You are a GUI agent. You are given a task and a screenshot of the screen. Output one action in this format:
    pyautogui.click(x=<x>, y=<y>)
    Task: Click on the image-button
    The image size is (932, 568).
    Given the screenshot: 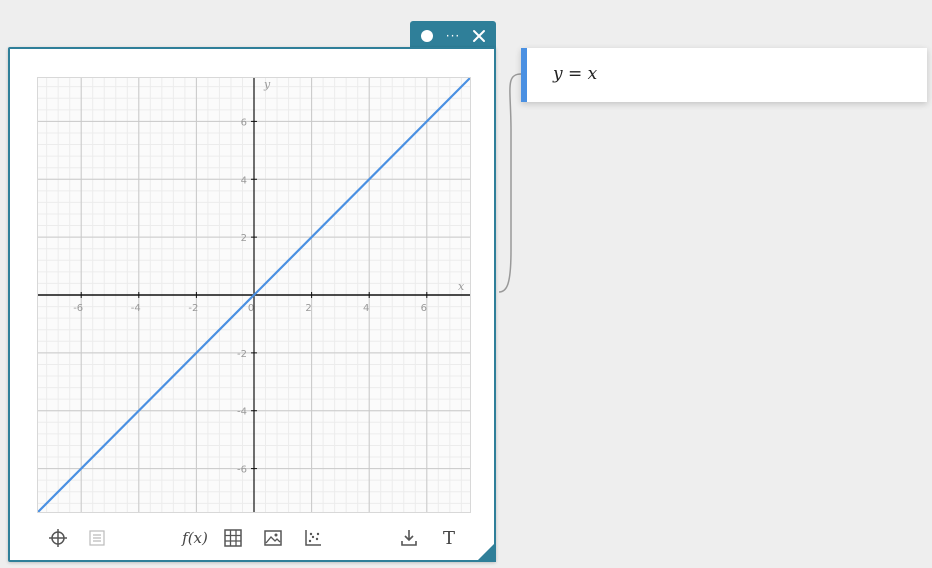 What is the action you would take?
    pyautogui.click(x=273, y=538)
    